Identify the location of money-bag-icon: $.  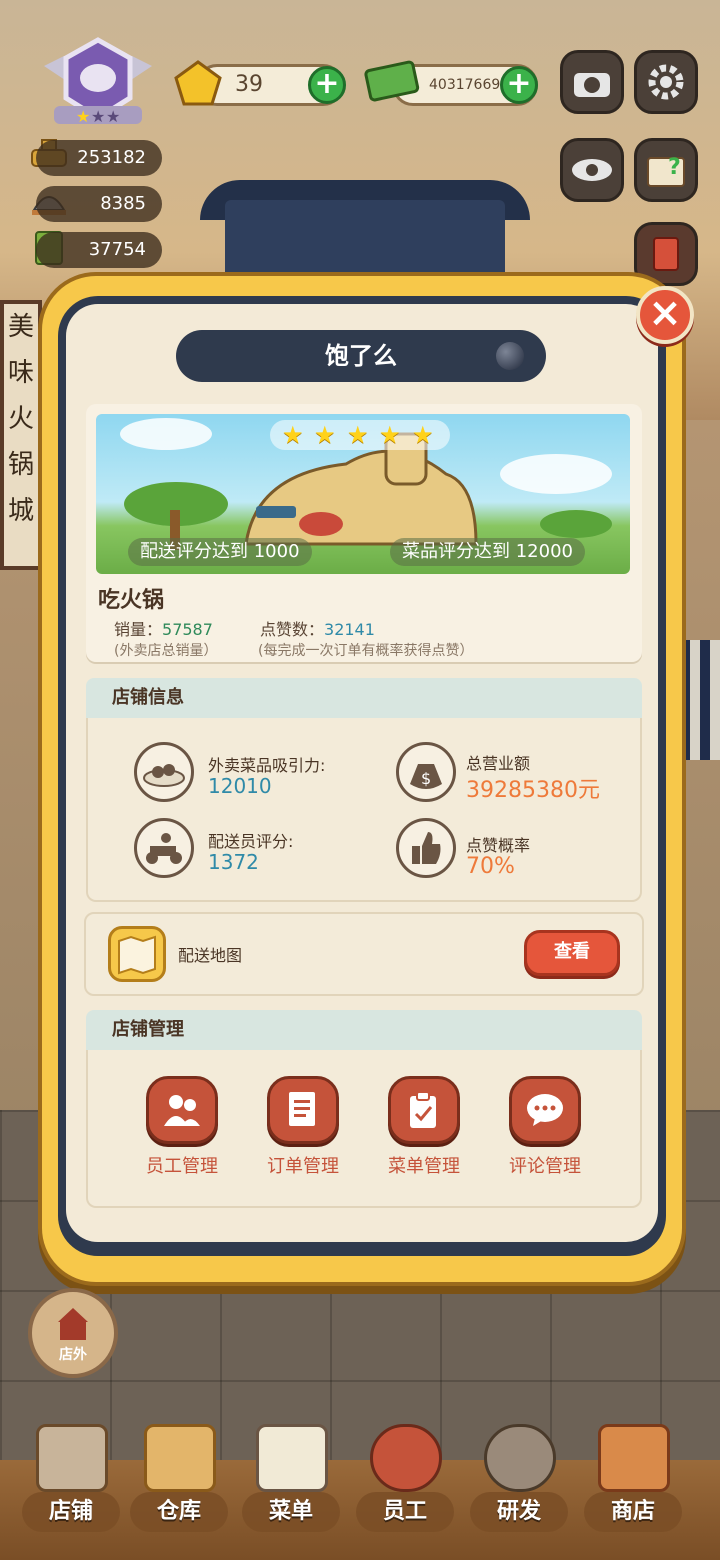
(426, 772).